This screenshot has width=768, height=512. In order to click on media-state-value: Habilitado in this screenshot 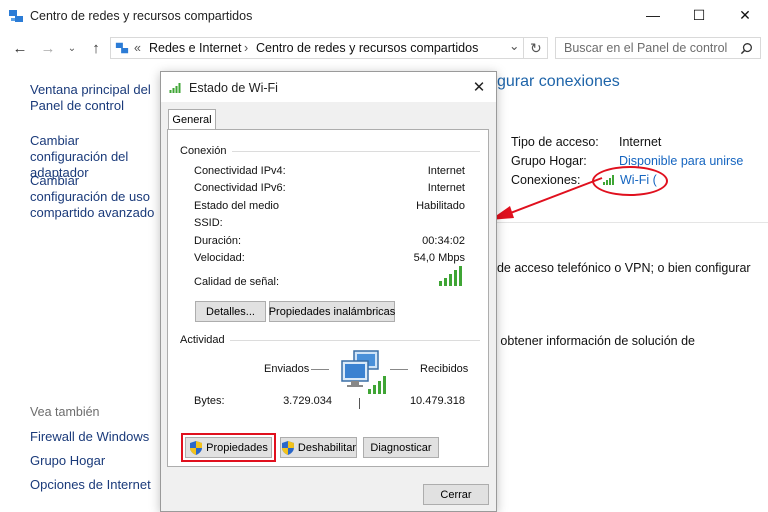, I will do `click(440, 206)`.